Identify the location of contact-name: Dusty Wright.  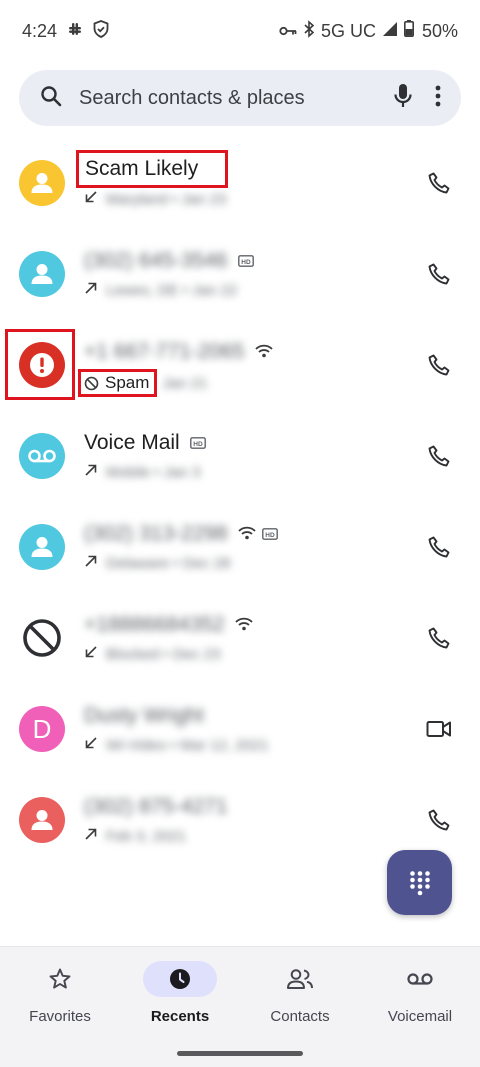
(144, 715).